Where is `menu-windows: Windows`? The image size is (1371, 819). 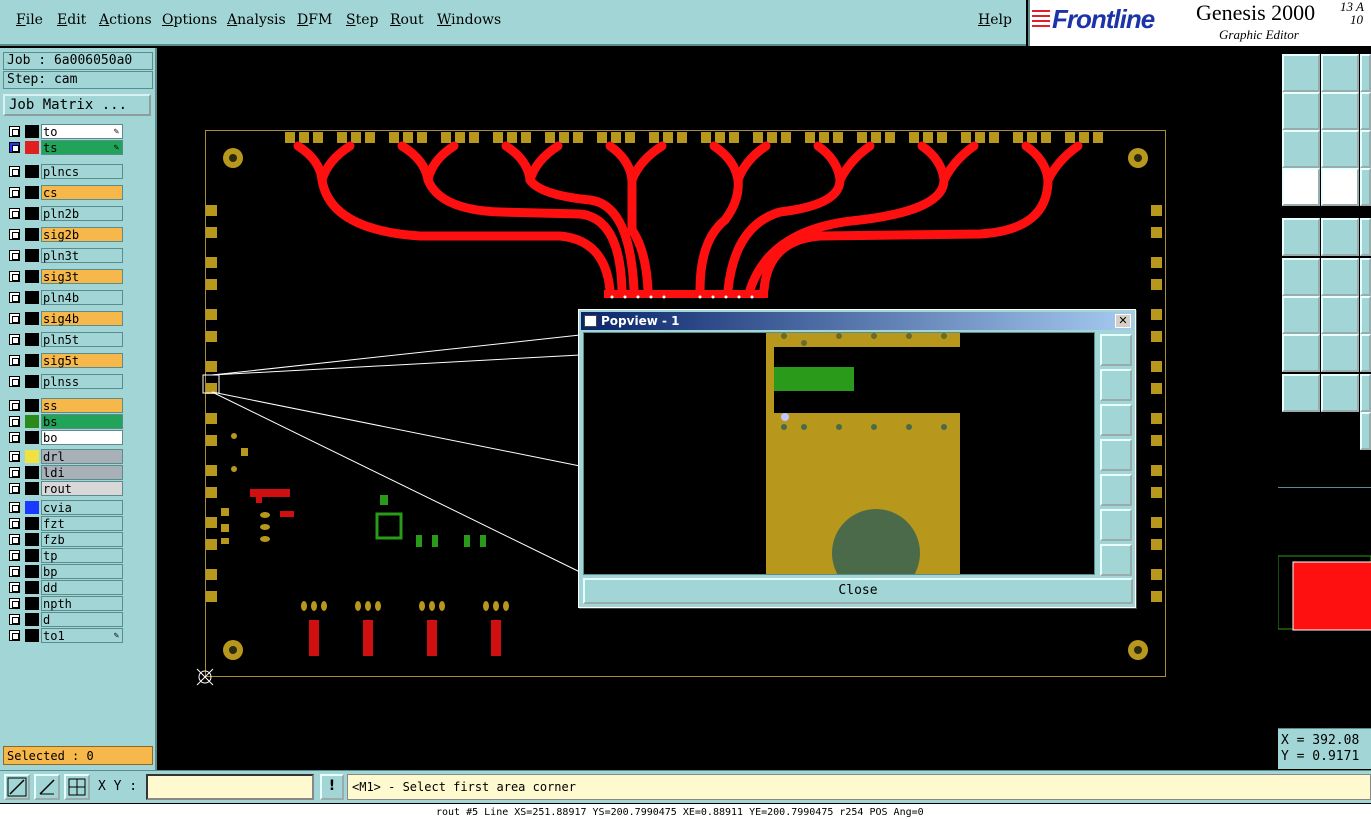 menu-windows: Windows is located at coordinates (469, 20).